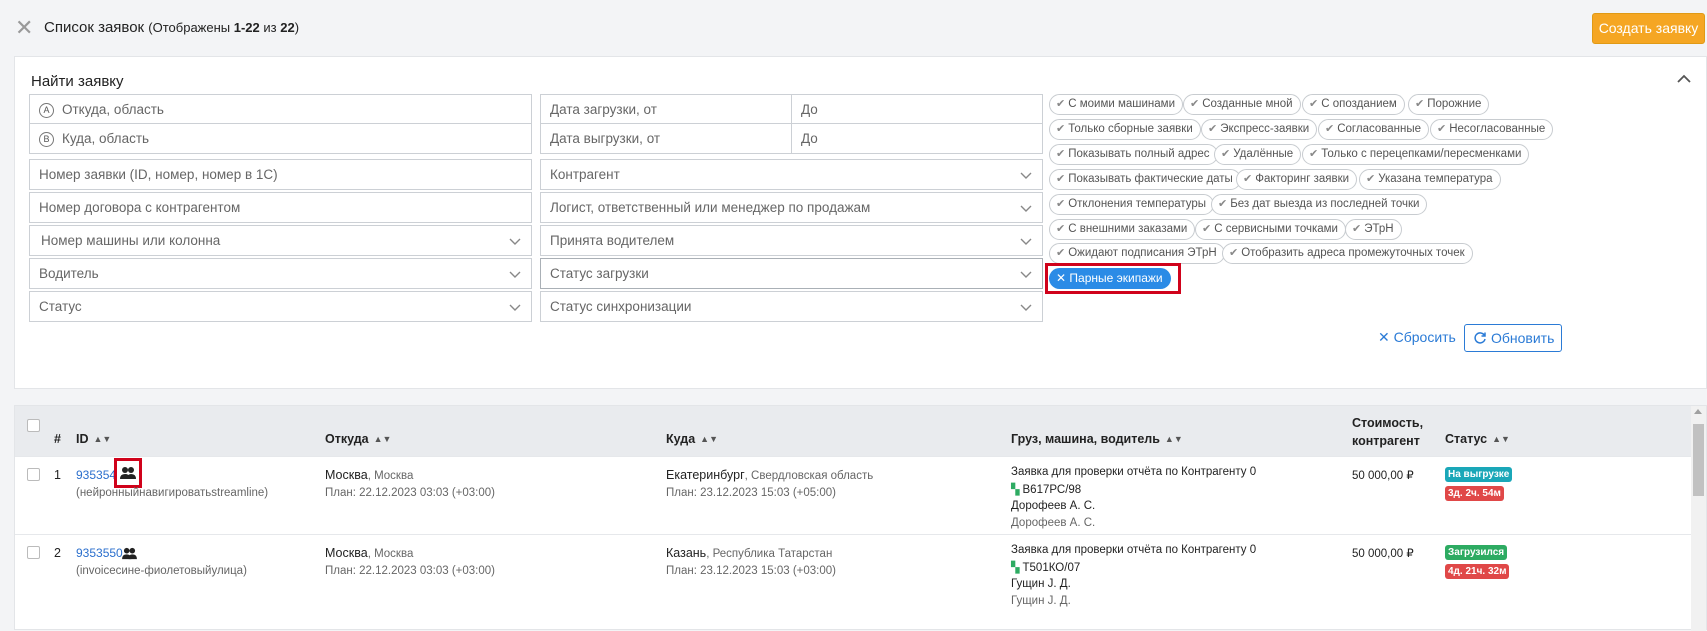 The width and height of the screenshot is (1707, 631). I want to click on tag-temperature-deviation: ✔ Отклонения температуры, so click(1132, 204).